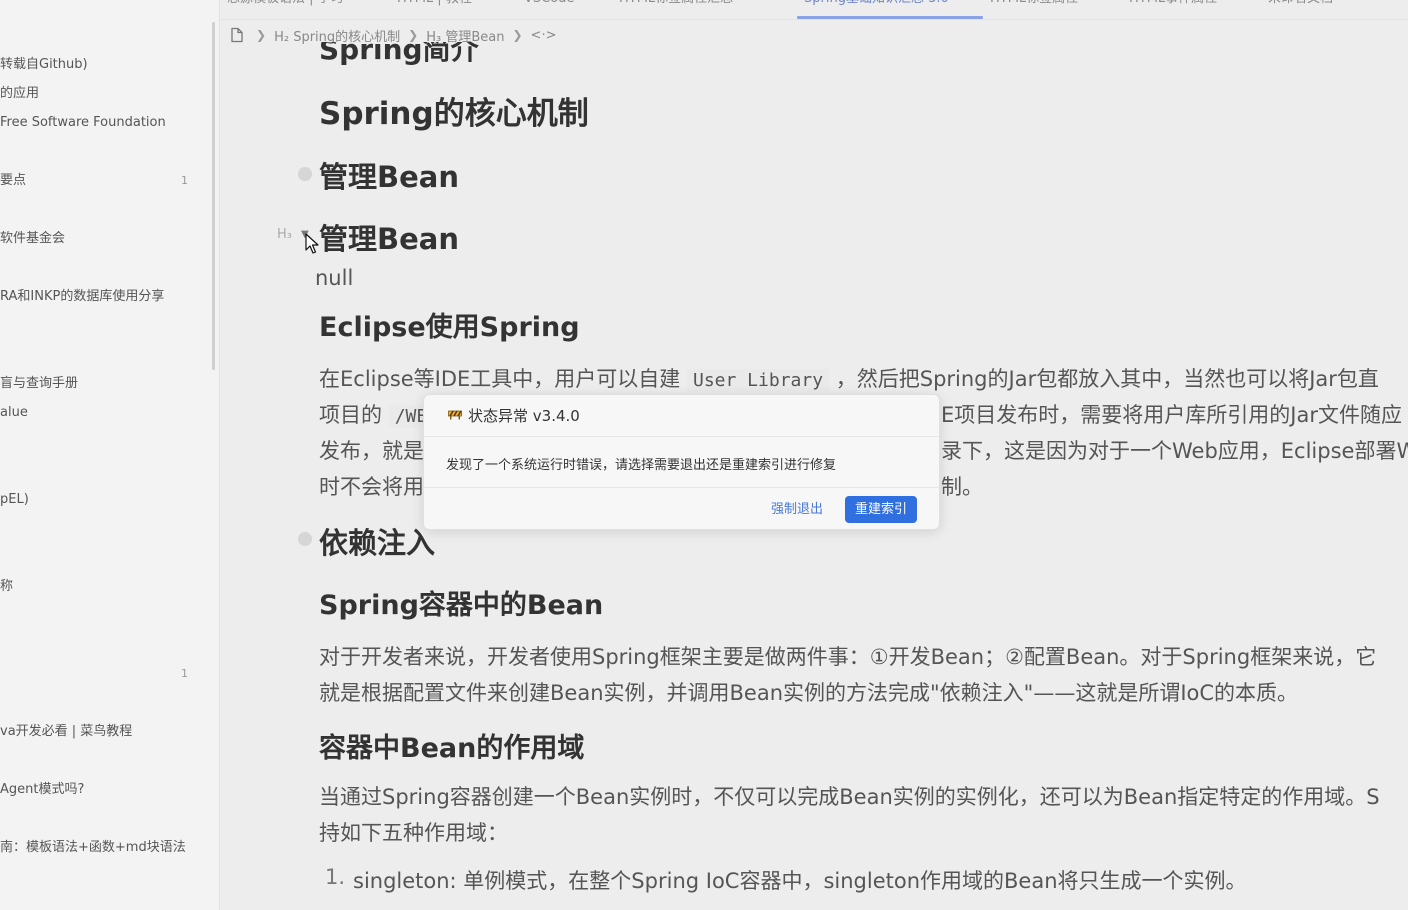 This screenshot has width=1408, height=910. What do you see at coordinates (42, 789) in the screenshot?
I see `sidebar-item-label: Agent模式吗?` at bounding box center [42, 789].